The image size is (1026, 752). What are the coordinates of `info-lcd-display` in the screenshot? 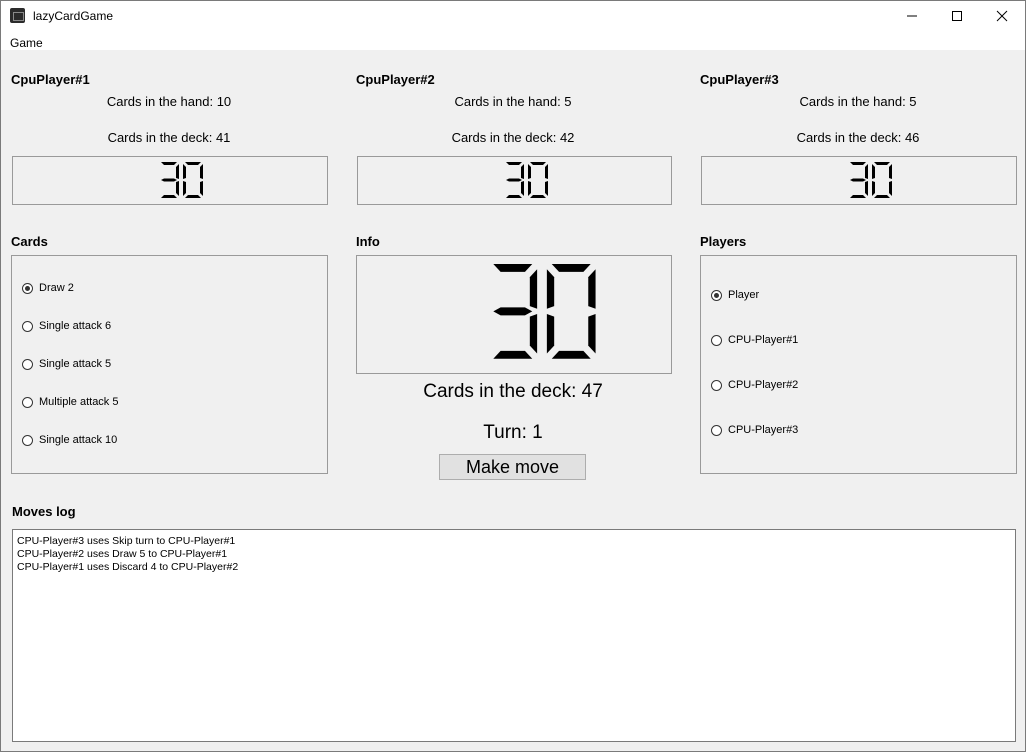 It's located at (544, 311).